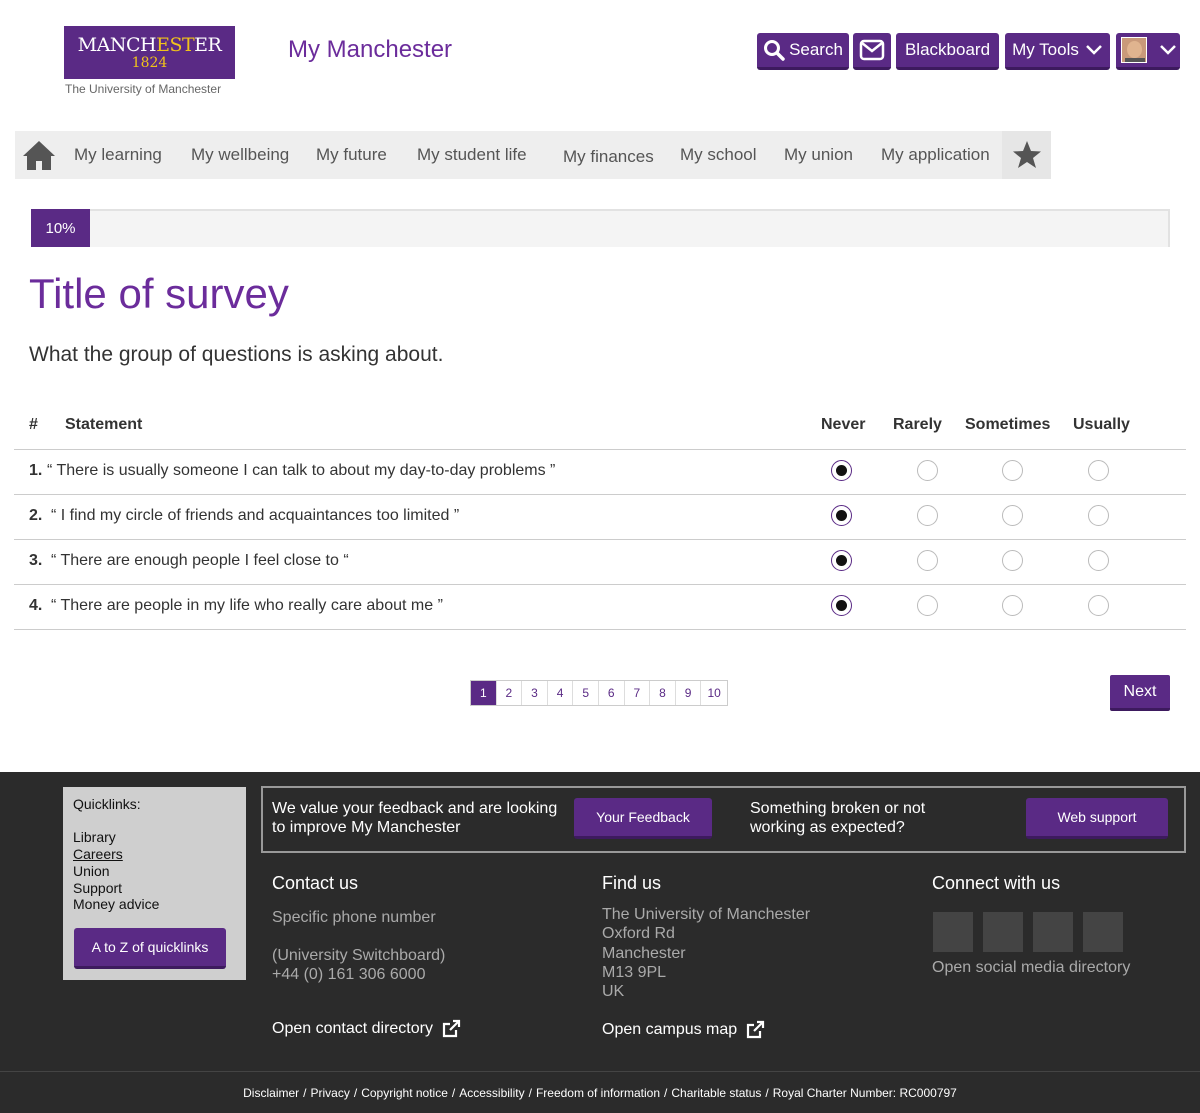 The height and width of the screenshot is (1113, 1200). What do you see at coordinates (663, 693) in the screenshot?
I see `page-8-button: 8` at bounding box center [663, 693].